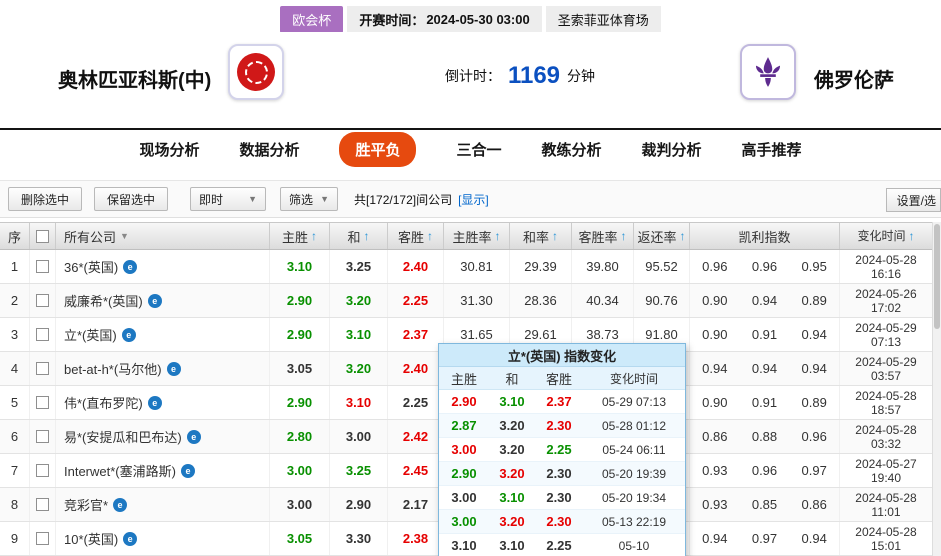 This screenshot has height=556, width=941. Describe the element at coordinates (359, 436) in the screenshot. I see `odds-draw-cell: 3.00` at that location.